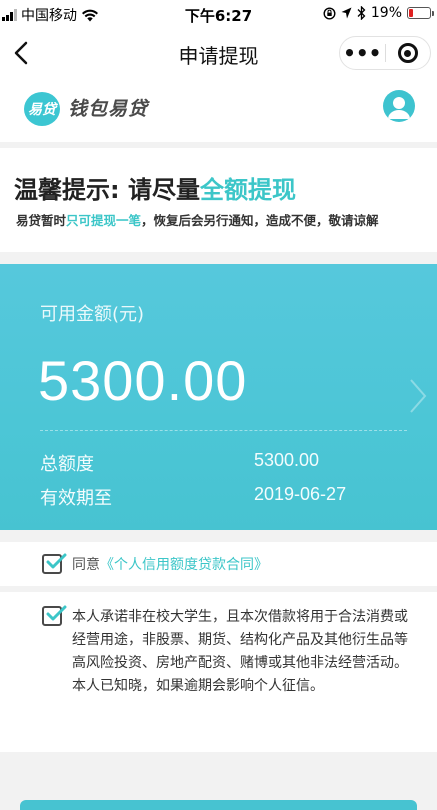  Describe the element at coordinates (92, 314) in the screenshot. I see `available-amount-label: 可用金额(元)` at that location.